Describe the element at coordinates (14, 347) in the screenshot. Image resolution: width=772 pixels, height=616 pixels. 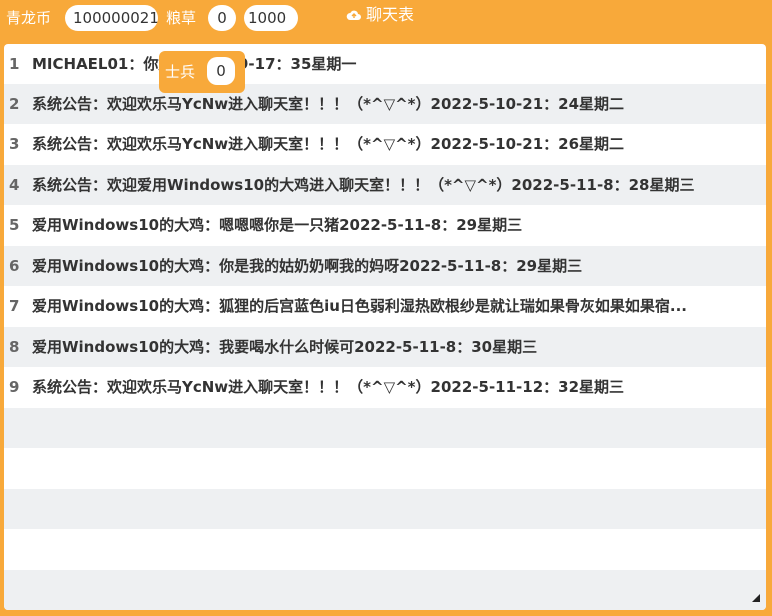
I see `row-index: 8` at that location.